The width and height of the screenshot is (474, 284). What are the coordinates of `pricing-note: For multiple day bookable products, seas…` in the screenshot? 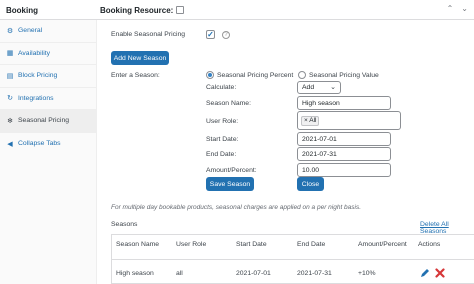 It's located at (236, 207).